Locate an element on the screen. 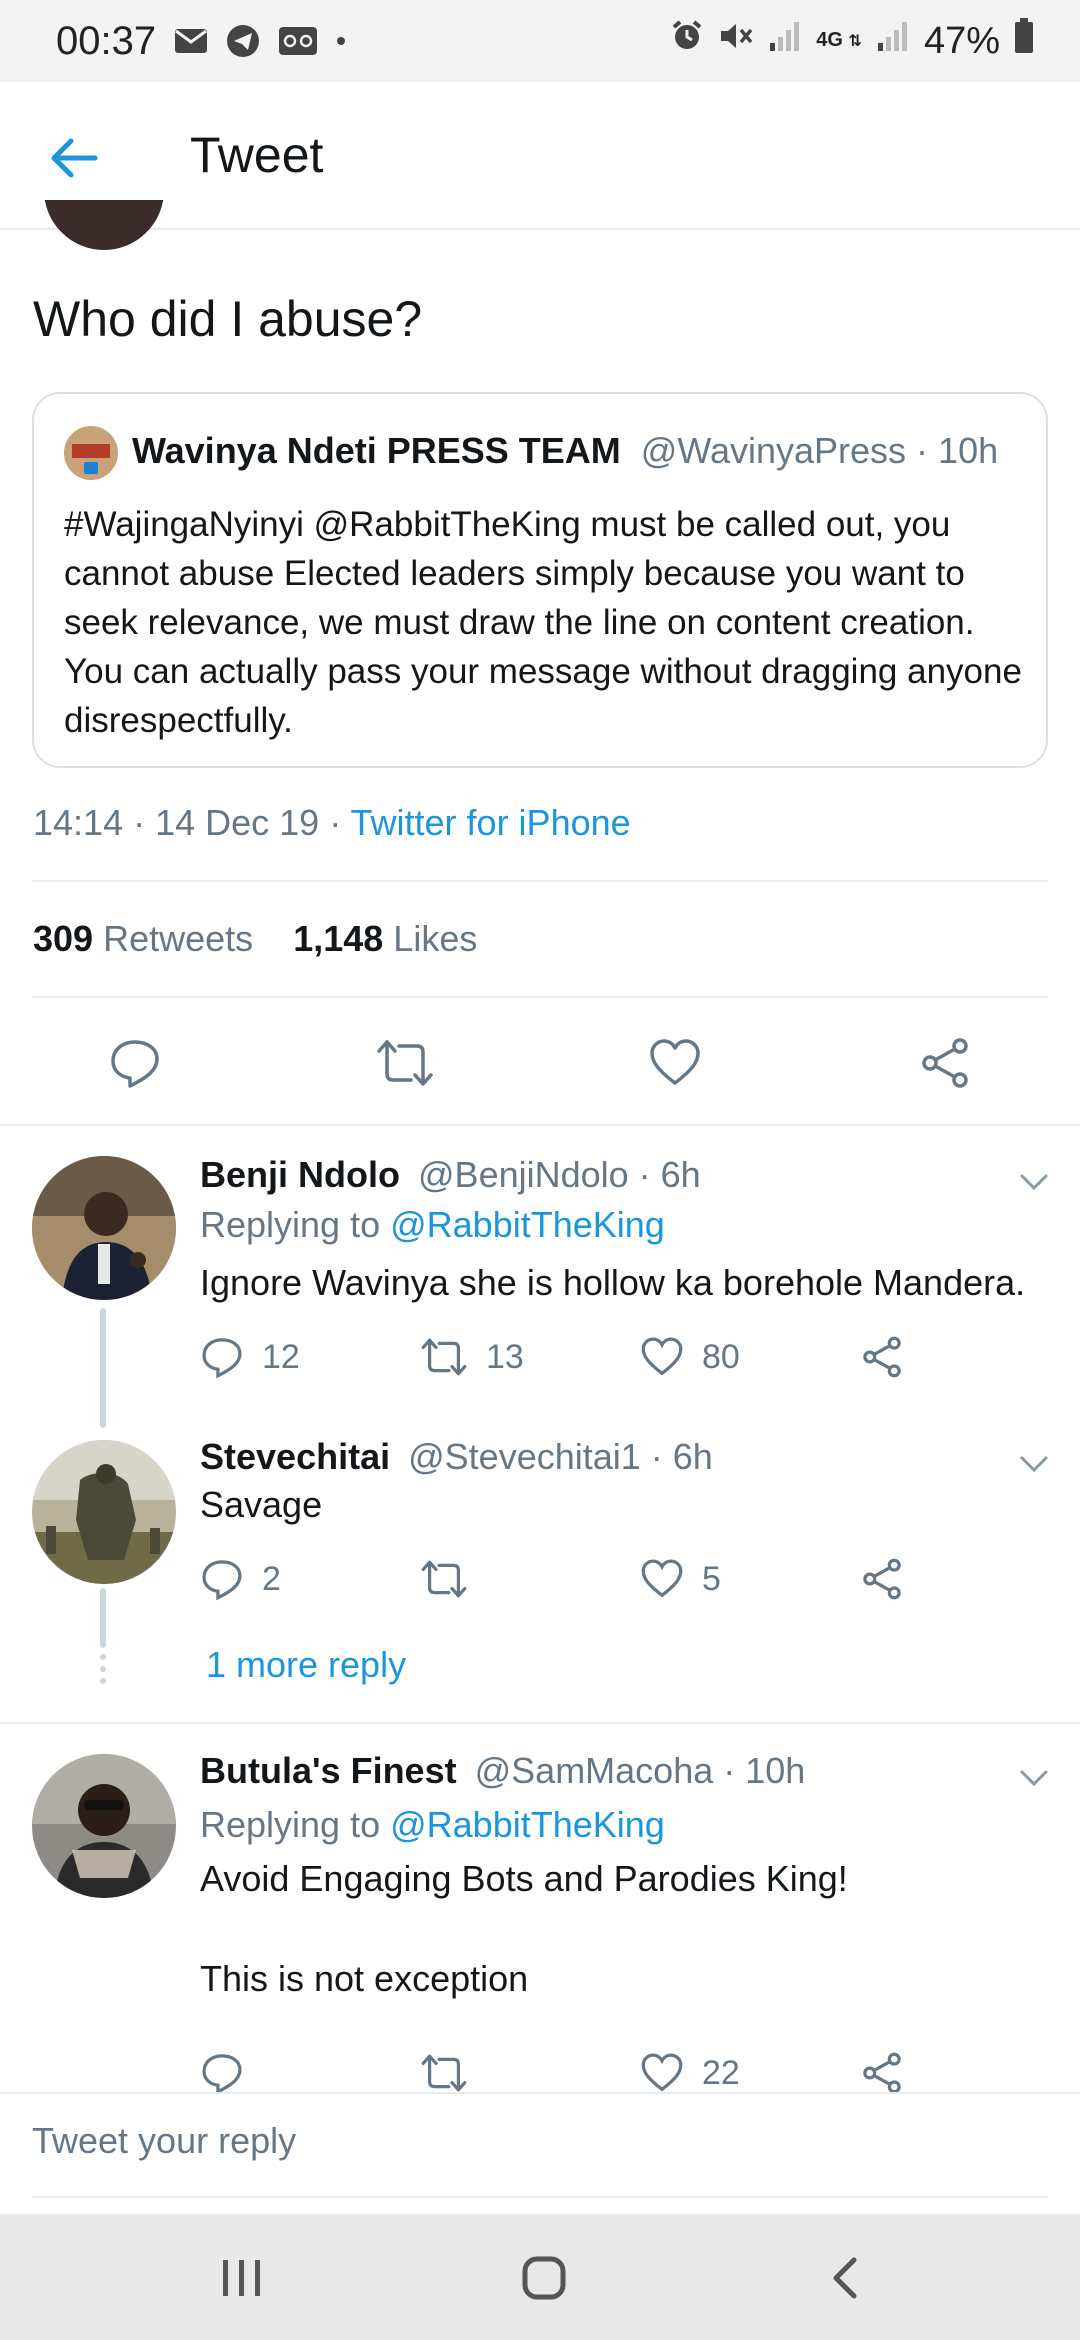 This screenshot has width=1080, height=2340. quoted-handle-time: @WavinyaPress · 10h is located at coordinates (819, 450).